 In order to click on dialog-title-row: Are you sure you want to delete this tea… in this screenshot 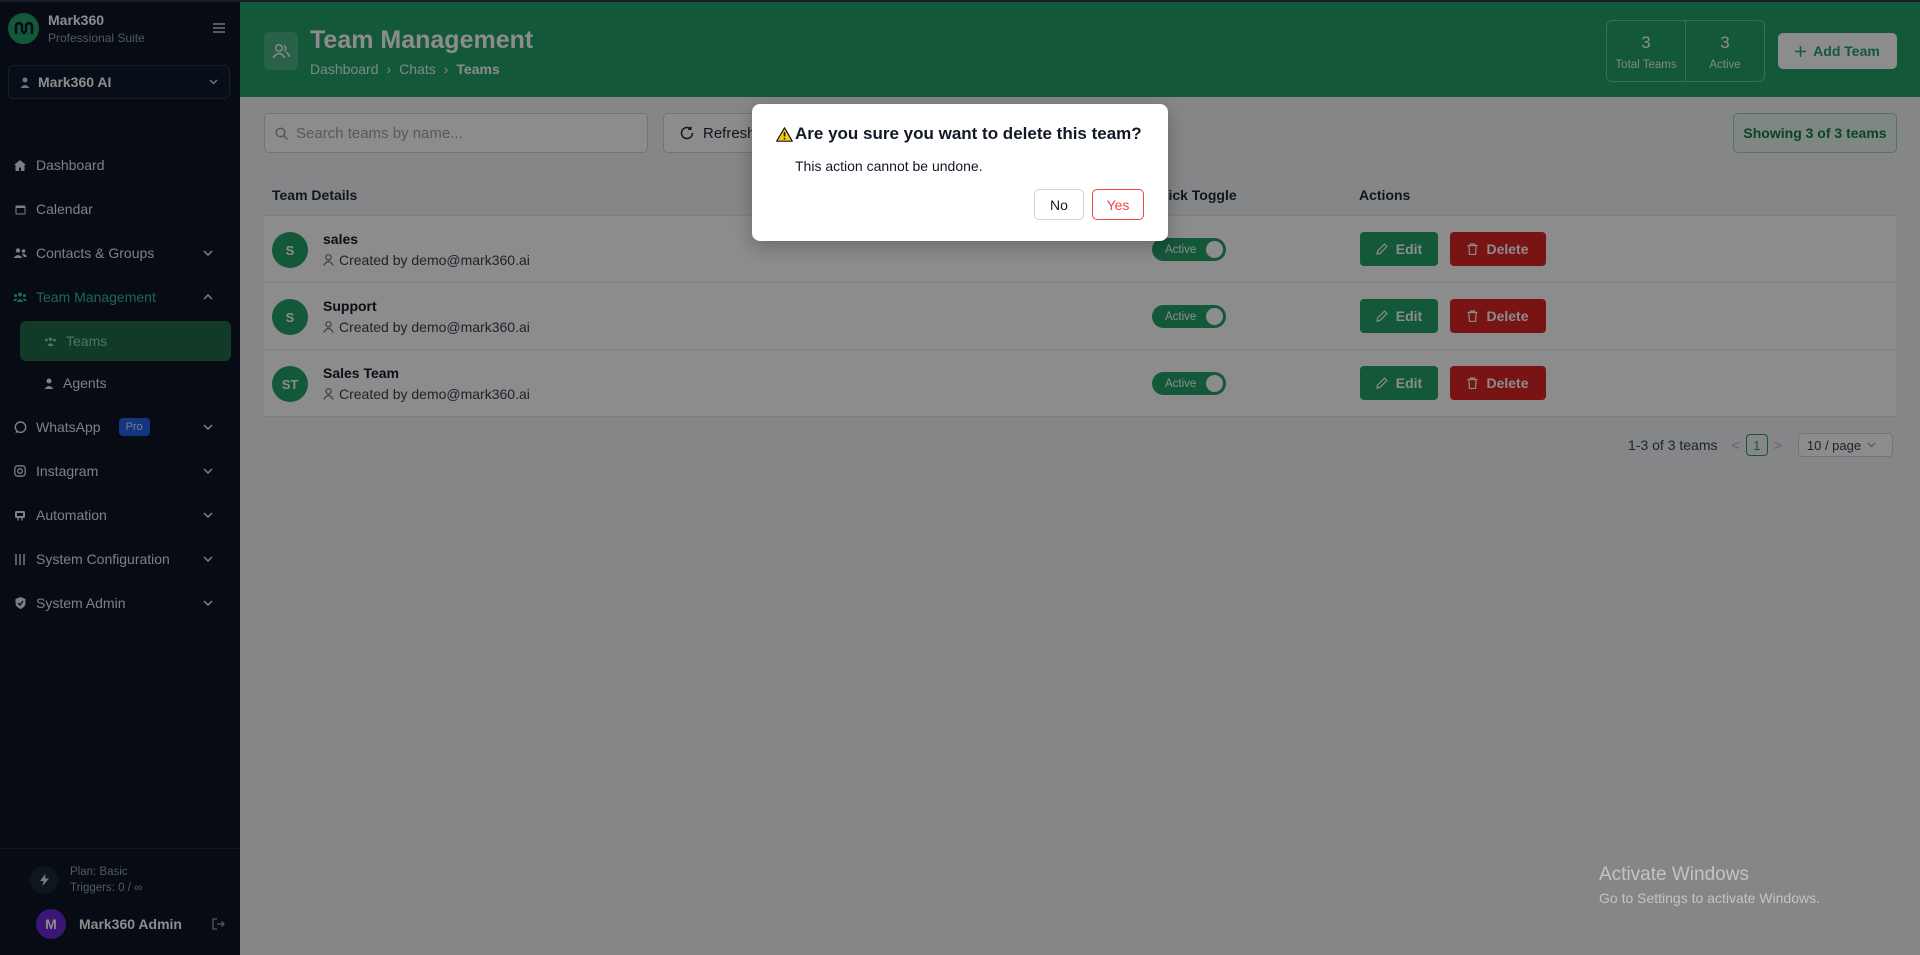, I will do `click(959, 134)`.